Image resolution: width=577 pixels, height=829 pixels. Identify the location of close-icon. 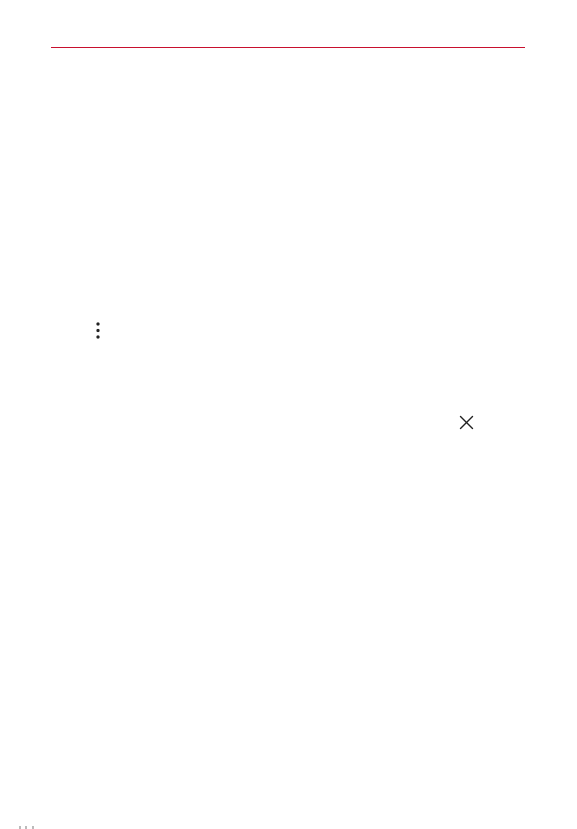
(466, 422).